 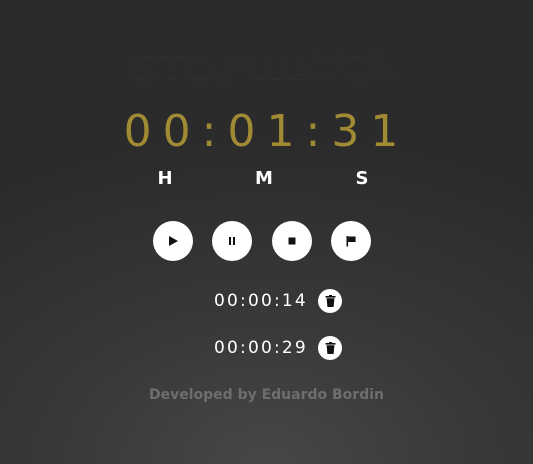 I want to click on clock-hours: 00, so click(x=162, y=131).